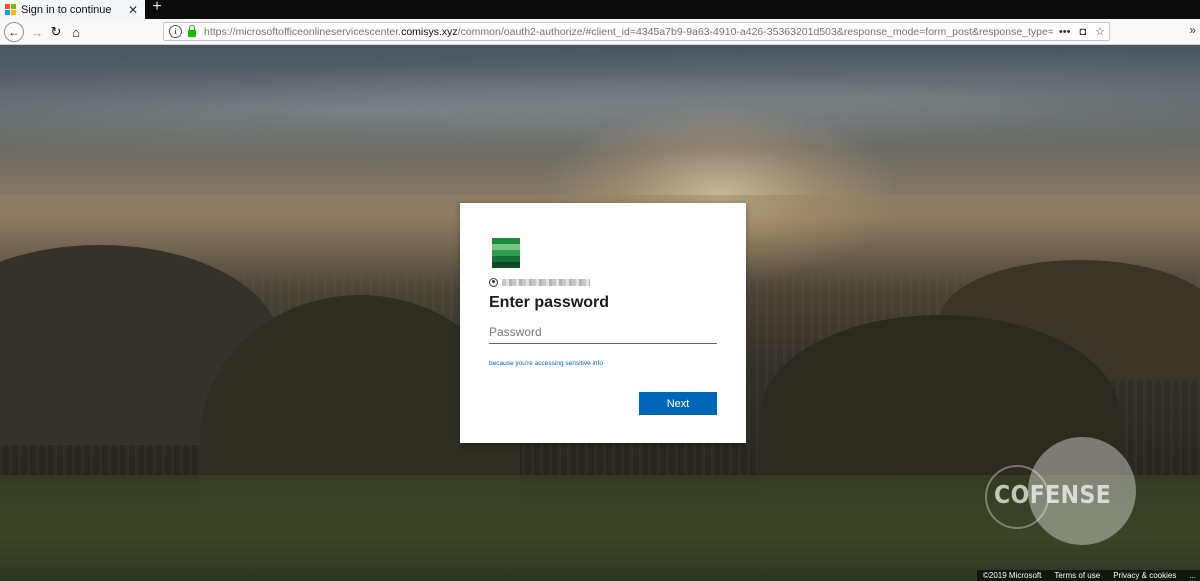  Describe the element at coordinates (549, 302) in the screenshot. I see `page-title: Enter password` at that location.